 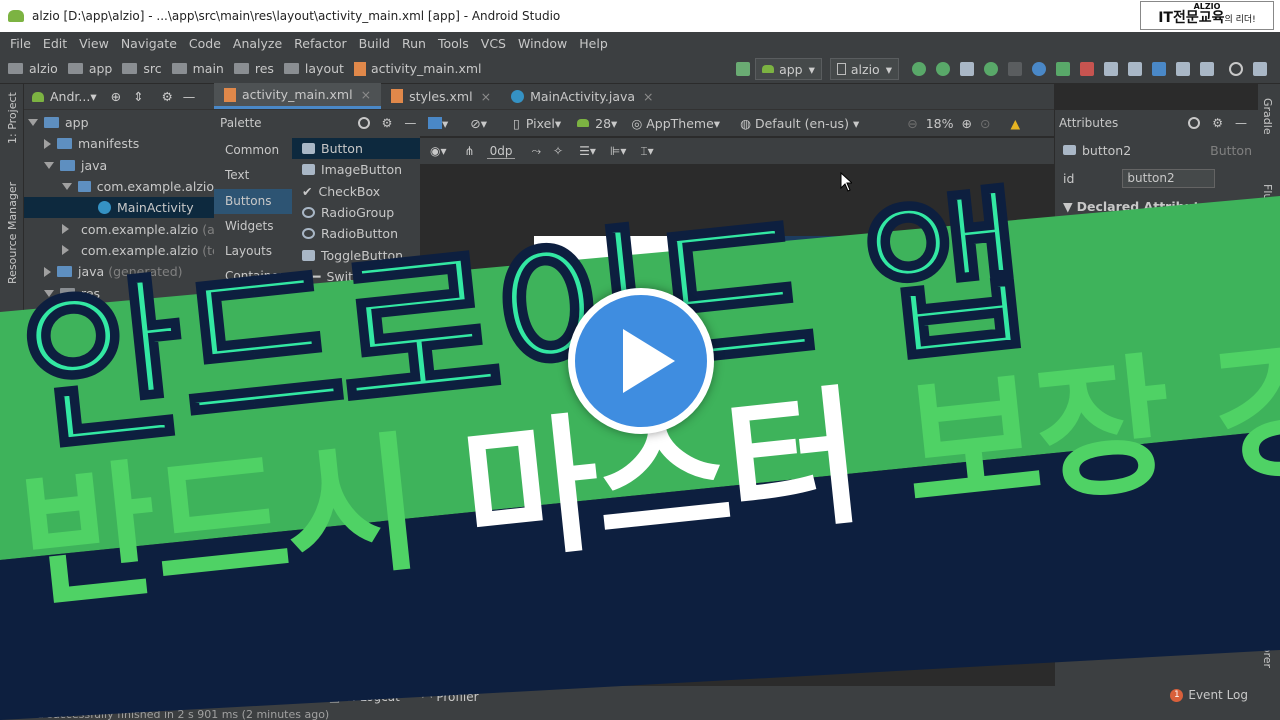 What do you see at coordinates (438, 151) in the screenshot?
I see `eye-icon: ◉▾` at bounding box center [438, 151].